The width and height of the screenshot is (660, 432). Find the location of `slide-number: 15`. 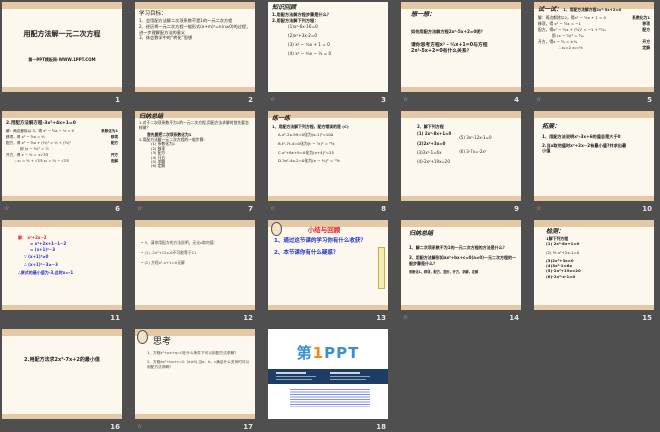

slide-number: 15 is located at coordinates (647, 318).